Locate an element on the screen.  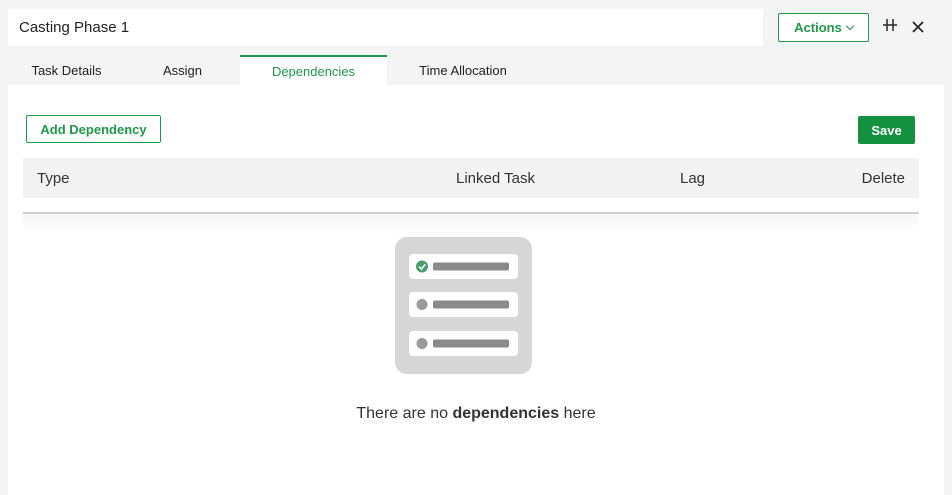
empty-state-suffix: here is located at coordinates (577, 413).